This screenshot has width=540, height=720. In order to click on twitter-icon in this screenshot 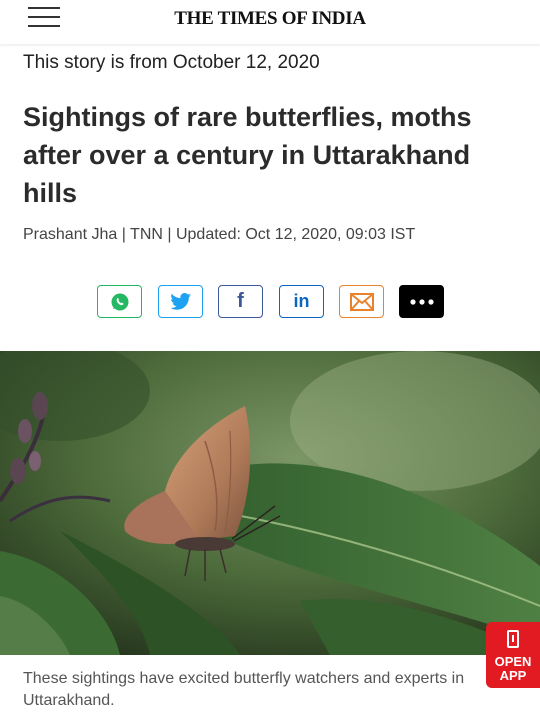, I will do `click(180, 301)`.